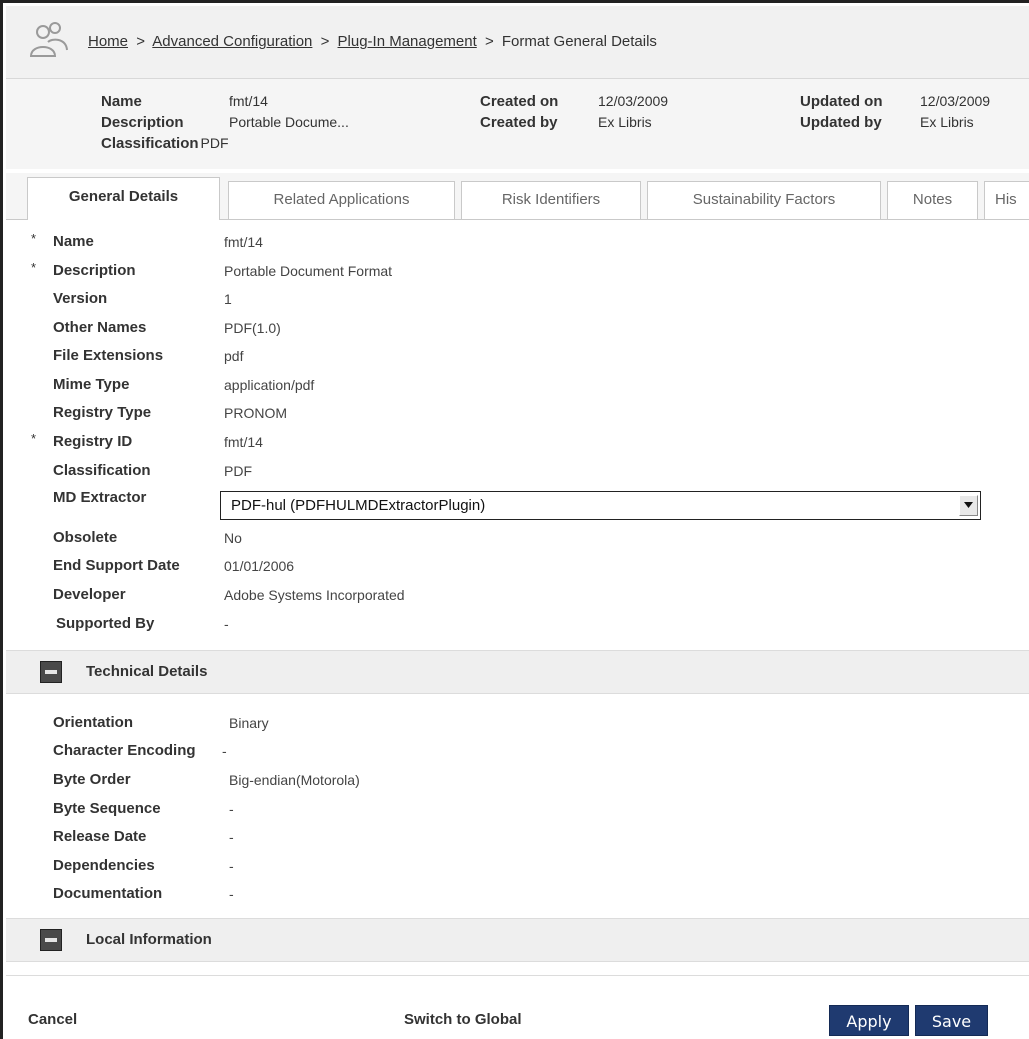 Image resolution: width=1029 pixels, height=1039 pixels. Describe the element at coordinates (108, 41) in the screenshot. I see `breadcrumb-home-link: Home` at that location.